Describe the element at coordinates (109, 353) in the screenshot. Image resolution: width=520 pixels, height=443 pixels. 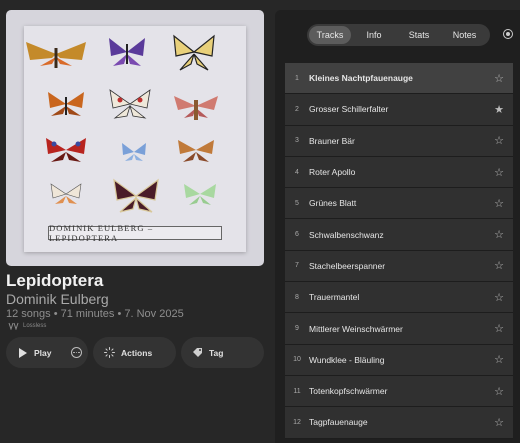
I see `sparkle-icon` at that location.